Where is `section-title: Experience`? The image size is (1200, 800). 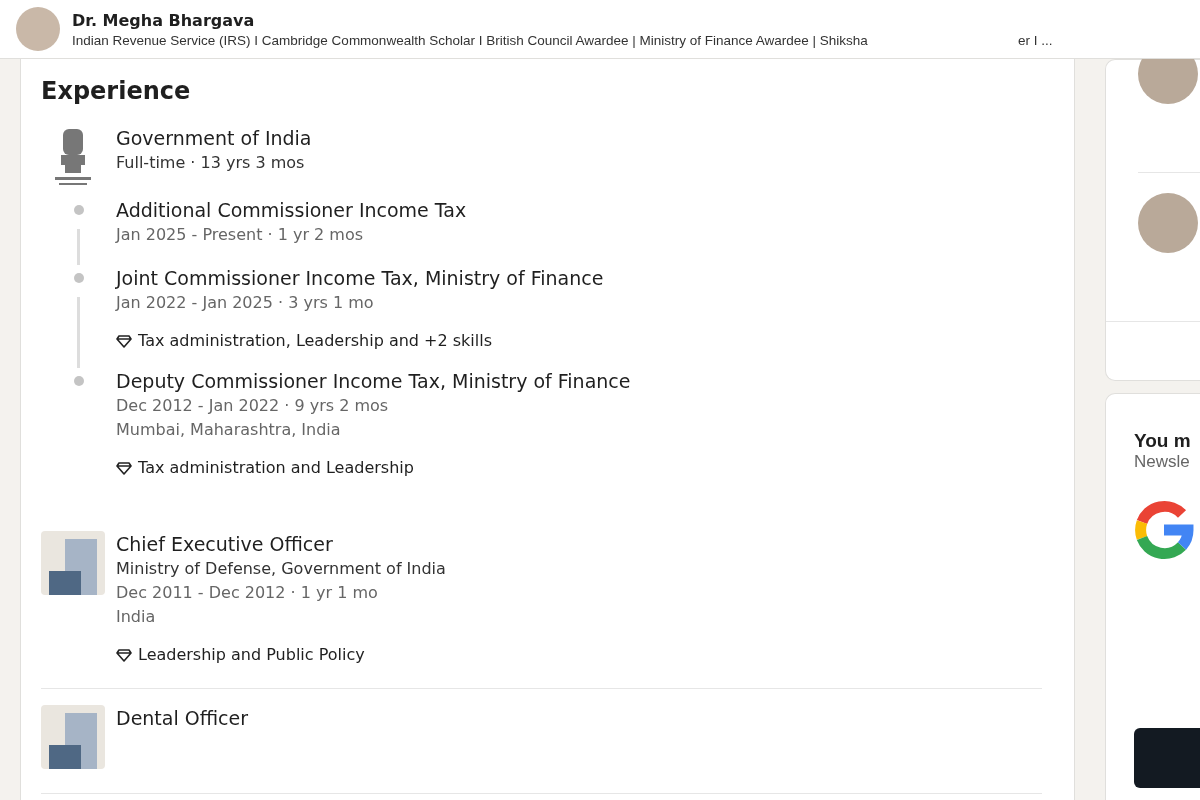 section-title: Experience is located at coordinates (116, 91).